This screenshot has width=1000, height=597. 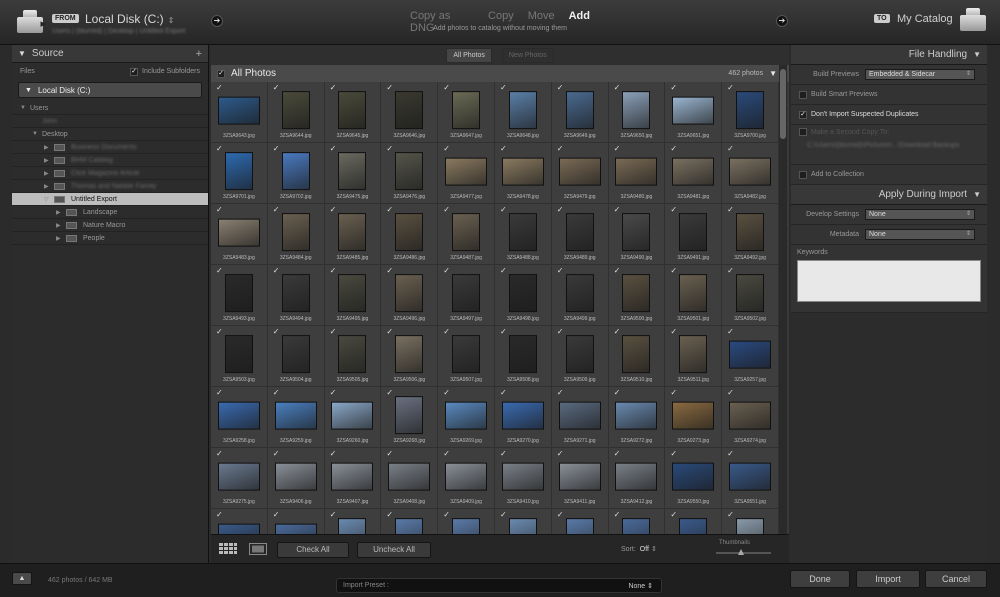 I want to click on photo-cell: ✓ 3ZSA9411.jpg, so click(x=580, y=478).